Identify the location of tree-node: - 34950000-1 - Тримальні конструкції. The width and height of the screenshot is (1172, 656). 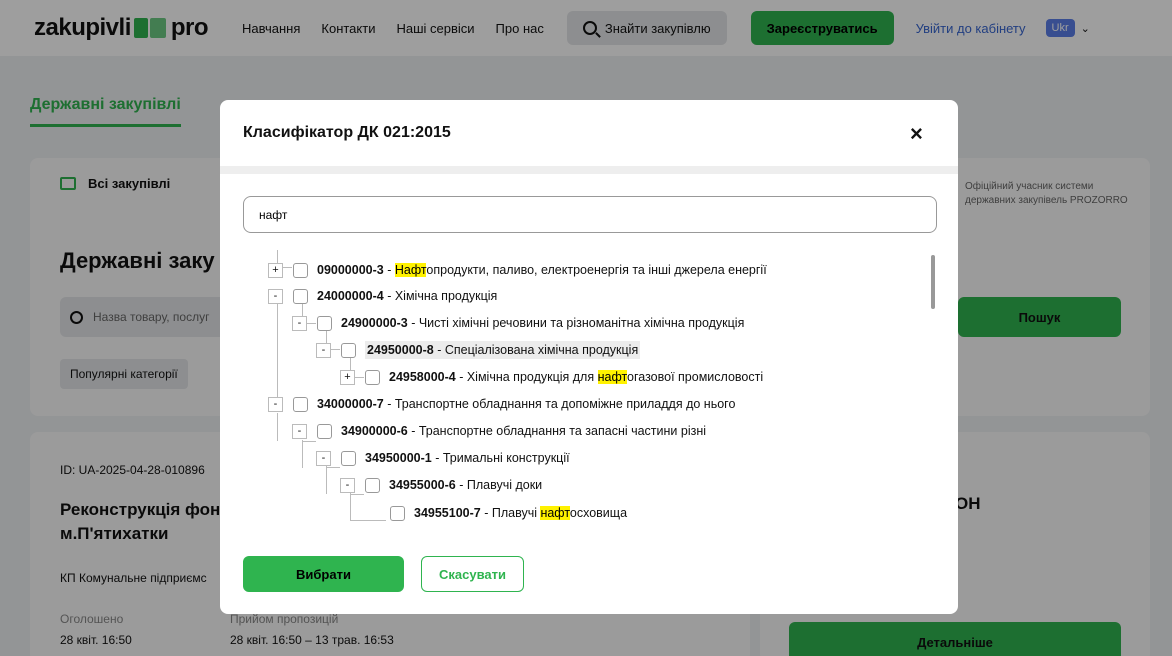
(443, 458).